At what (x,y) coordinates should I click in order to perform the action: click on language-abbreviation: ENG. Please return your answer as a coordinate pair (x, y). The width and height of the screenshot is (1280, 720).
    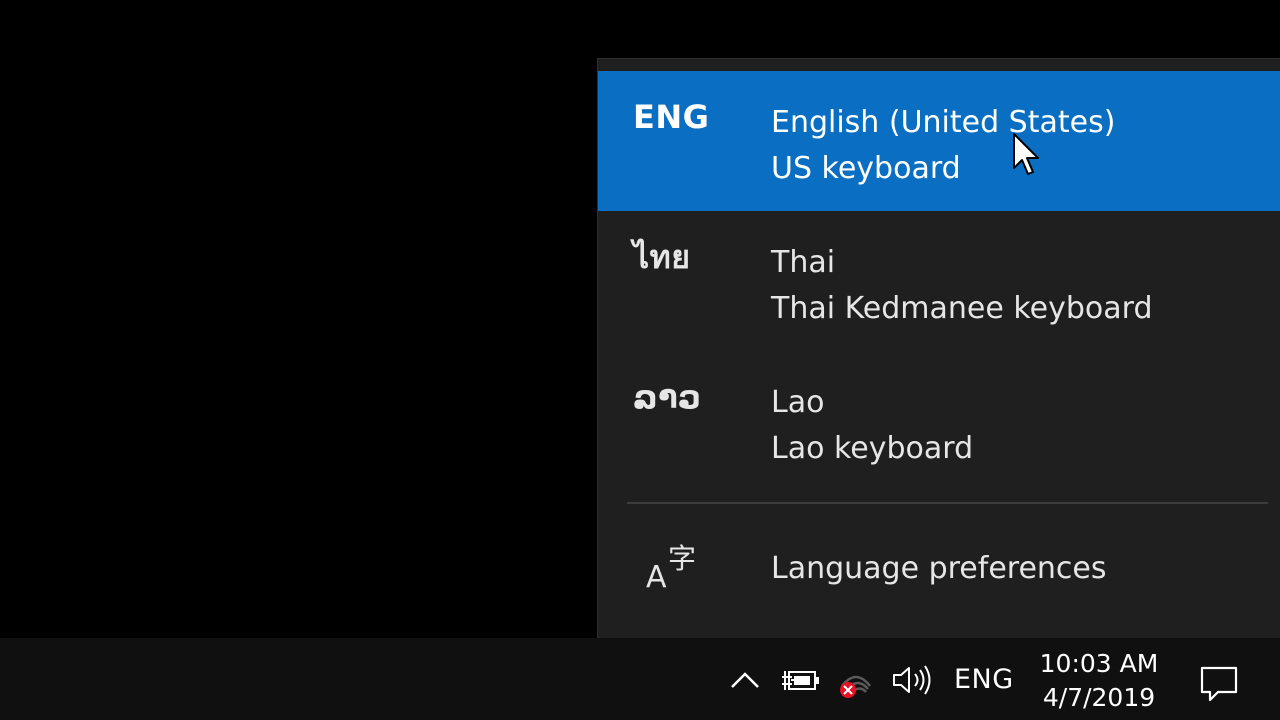
    Looking at the image, I should click on (671, 117).